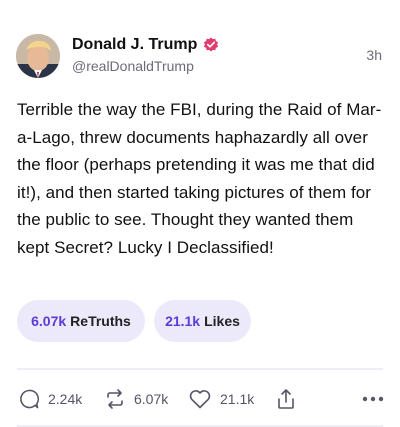 This screenshot has width=400, height=427. I want to click on likes-label: Likes, so click(222, 321).